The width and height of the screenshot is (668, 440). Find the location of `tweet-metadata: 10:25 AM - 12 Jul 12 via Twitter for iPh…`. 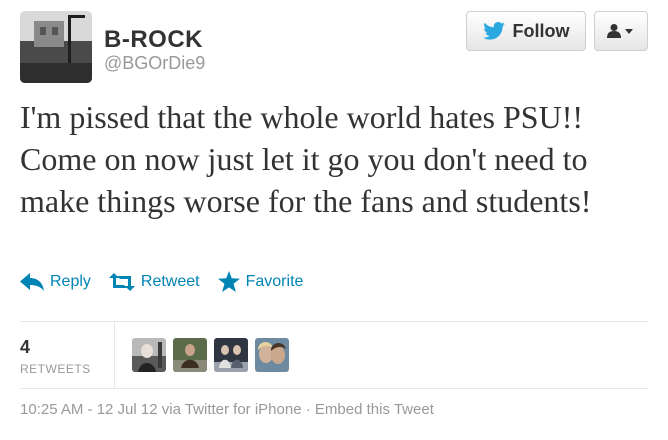

tweet-metadata: 10:25 AM - 12 Jul 12 via Twitter for iPh… is located at coordinates (227, 409).